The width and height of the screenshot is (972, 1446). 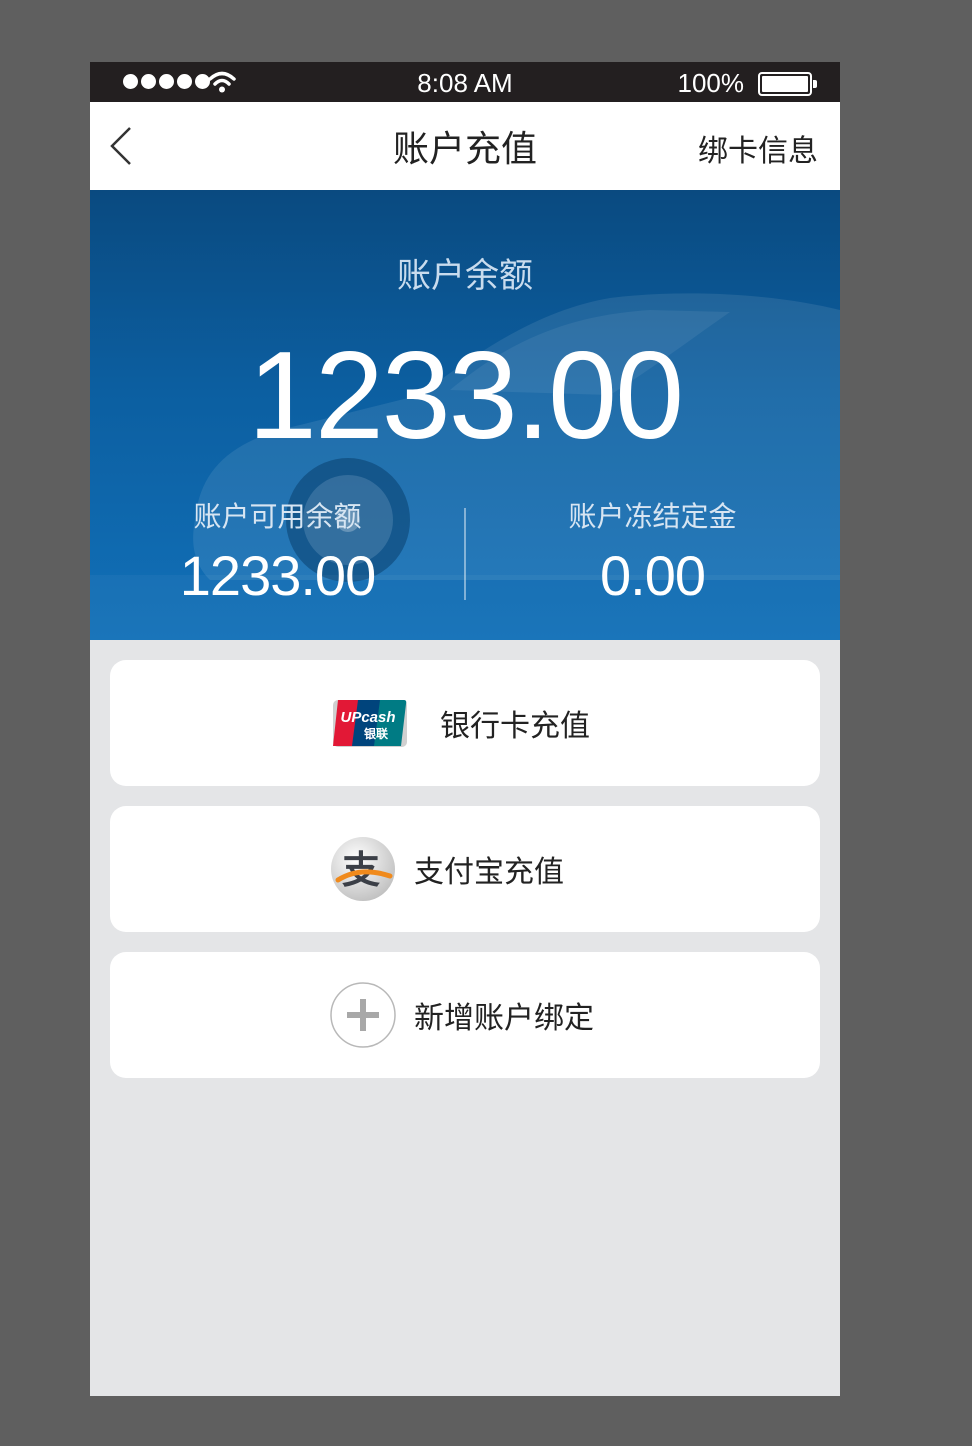 I want to click on svg-text: UPcash, so click(x=367, y=717).